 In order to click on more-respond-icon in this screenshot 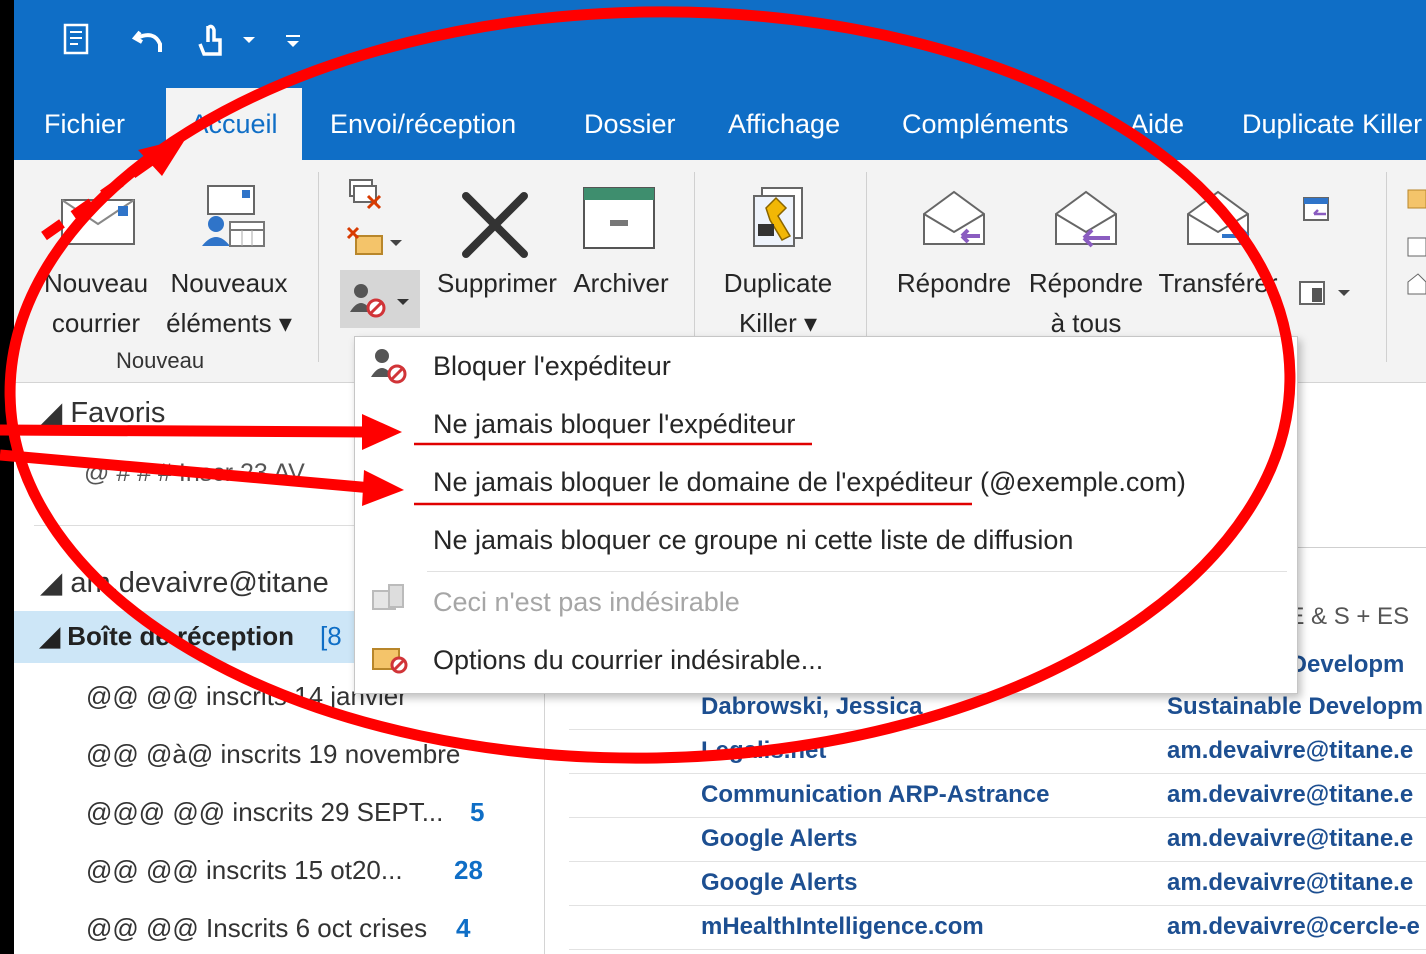, I will do `click(1326, 295)`.